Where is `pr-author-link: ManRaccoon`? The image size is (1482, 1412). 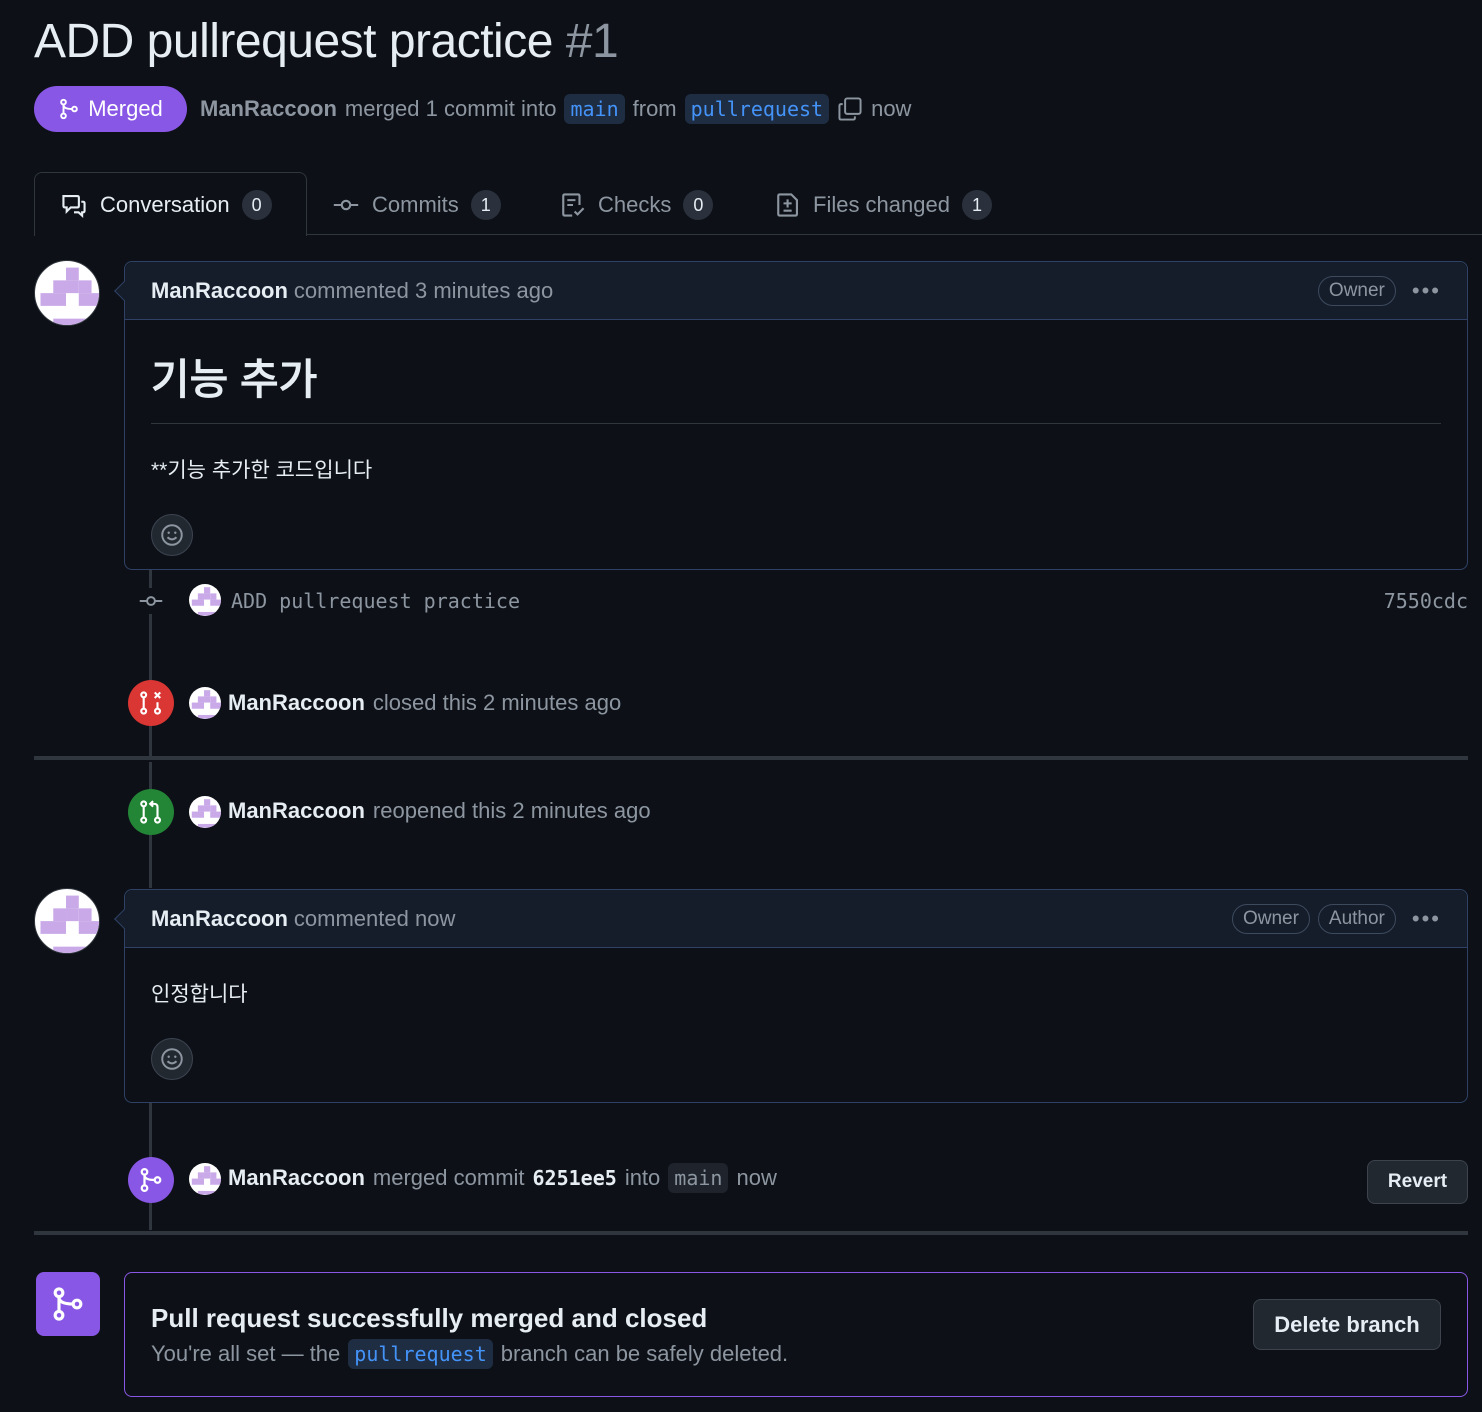 pr-author-link: ManRaccoon is located at coordinates (268, 109).